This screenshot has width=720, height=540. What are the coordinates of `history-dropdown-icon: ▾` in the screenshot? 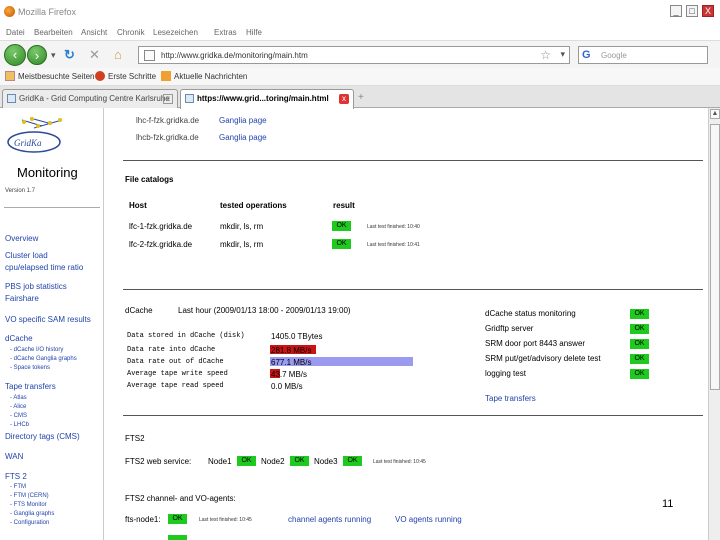 It's located at (53, 55).